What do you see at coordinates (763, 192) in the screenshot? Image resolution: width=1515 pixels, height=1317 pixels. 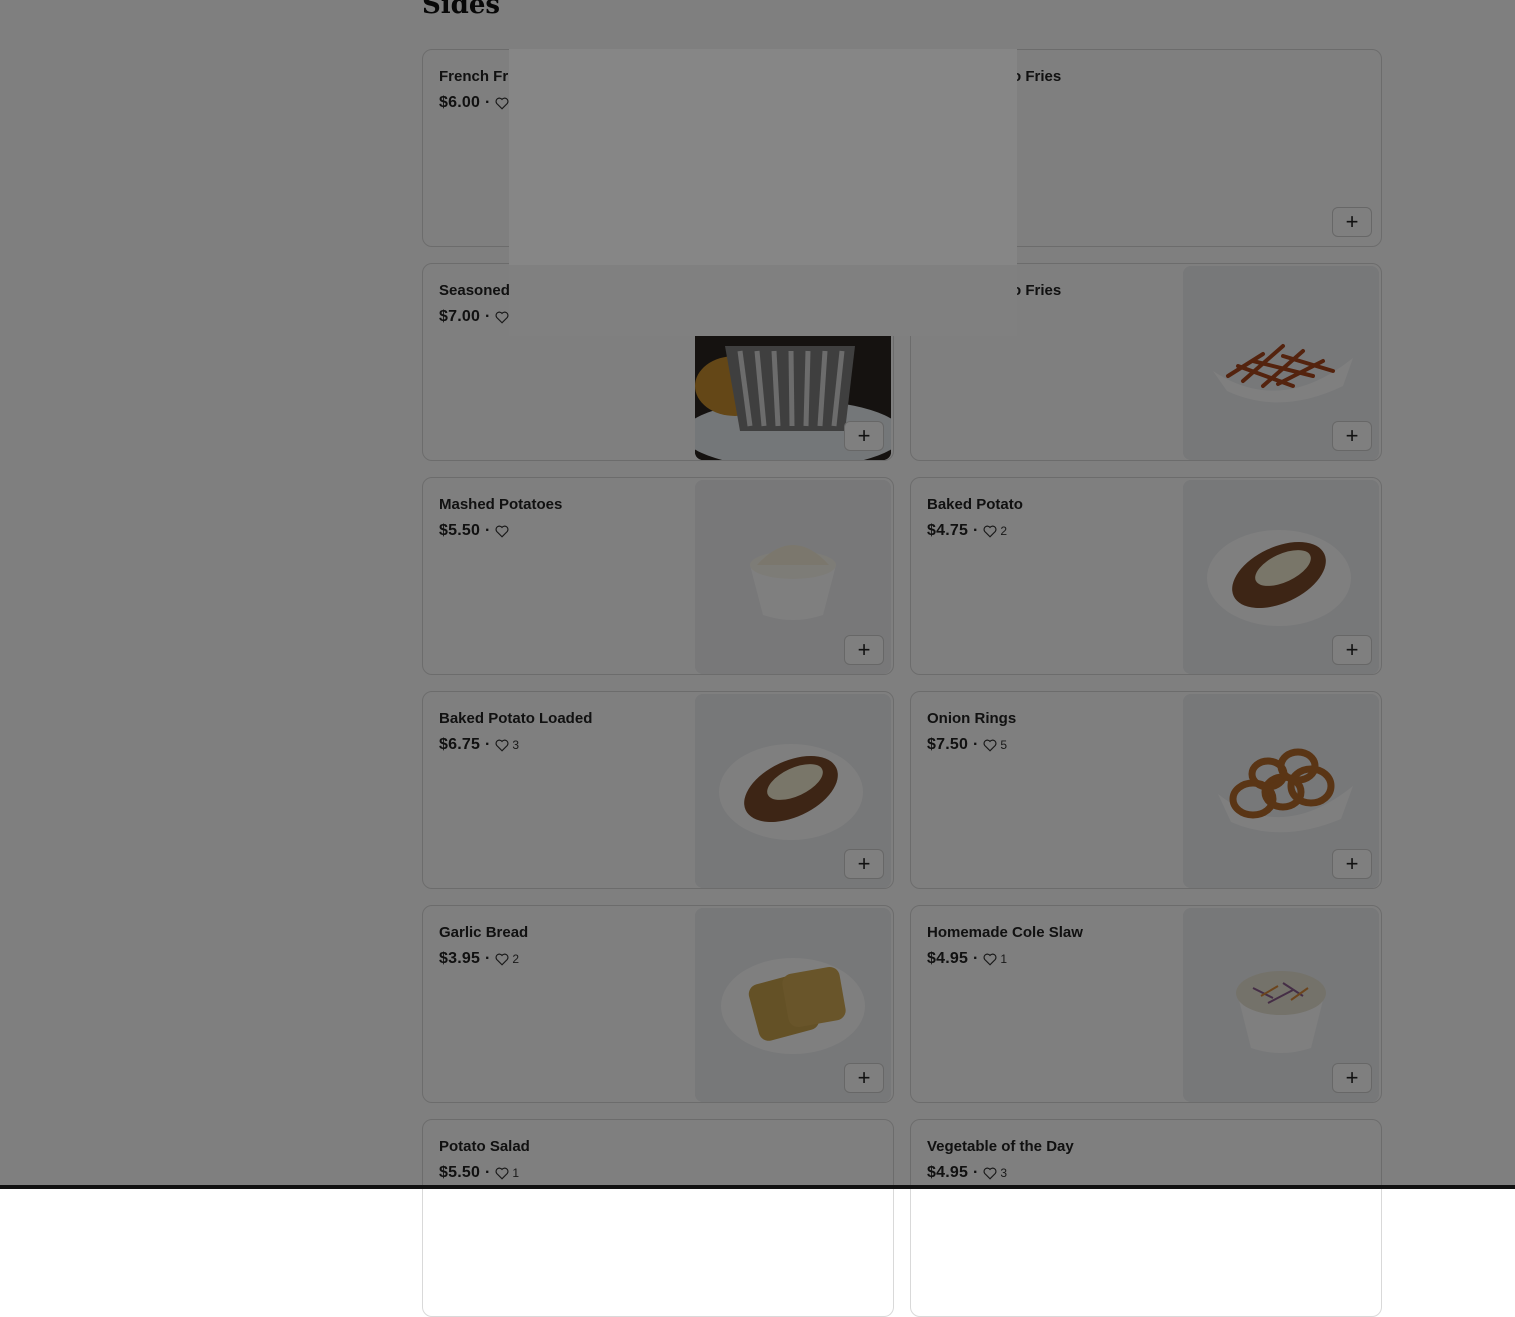 I see `modal-panel-fading` at bounding box center [763, 192].